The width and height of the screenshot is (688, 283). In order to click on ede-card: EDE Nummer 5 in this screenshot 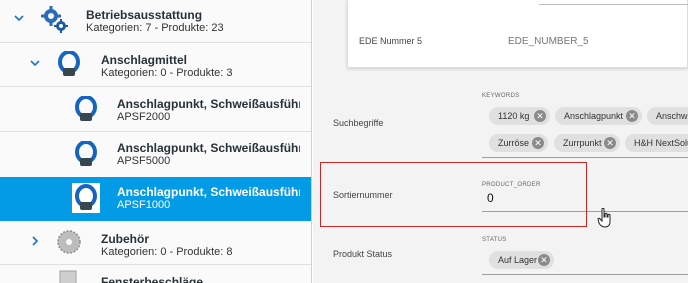, I will do `click(517, 34)`.